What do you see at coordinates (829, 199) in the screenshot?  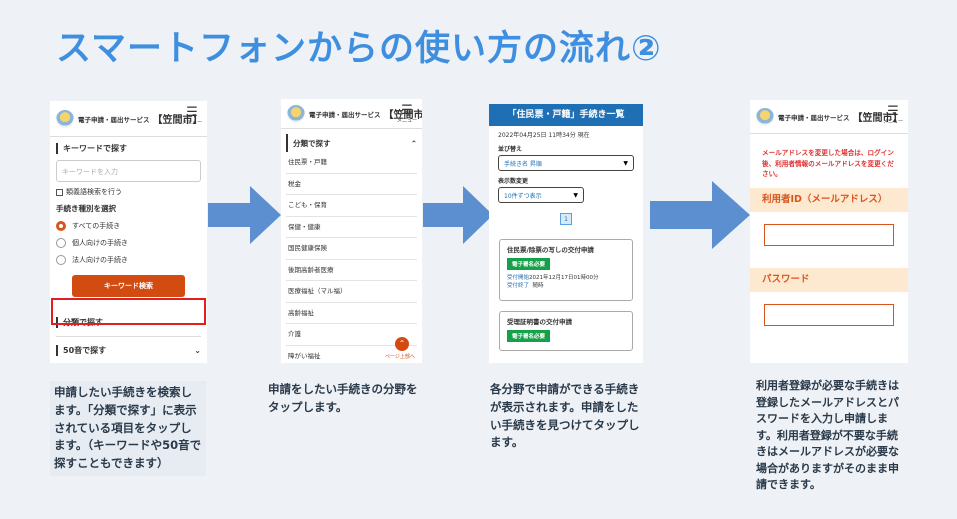 I see `userid-label: 利用者ID（メールアドレス）` at bounding box center [829, 199].